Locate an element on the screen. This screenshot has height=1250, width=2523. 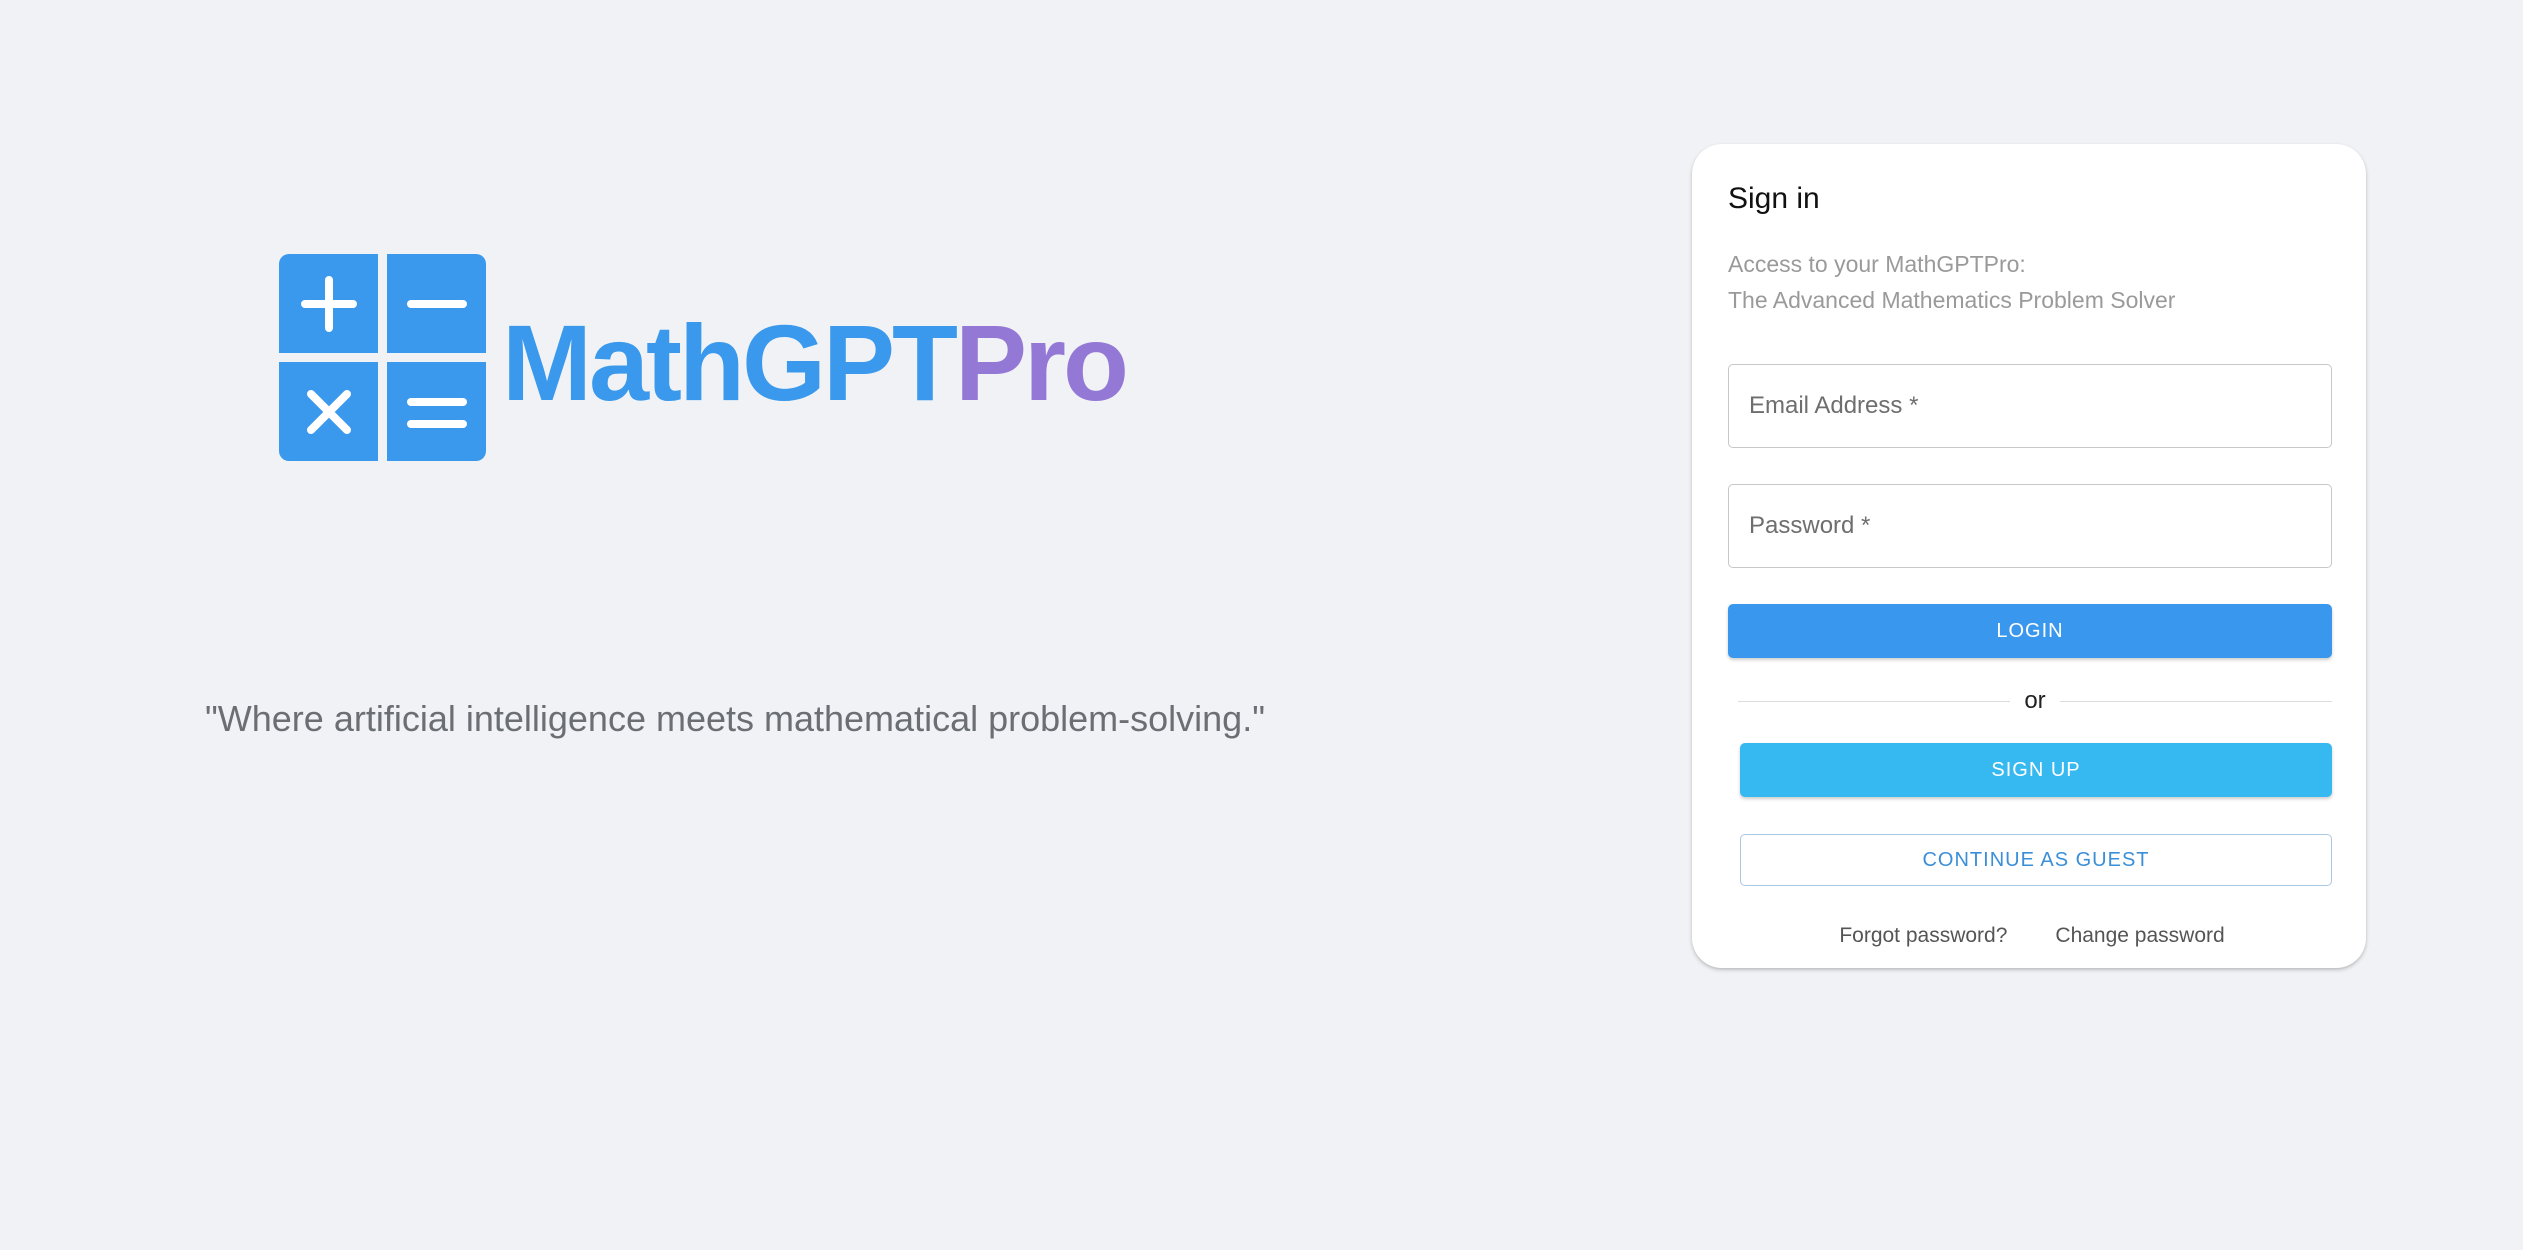
brand-wordmark: MathGPTPro is located at coordinates (815, 362).